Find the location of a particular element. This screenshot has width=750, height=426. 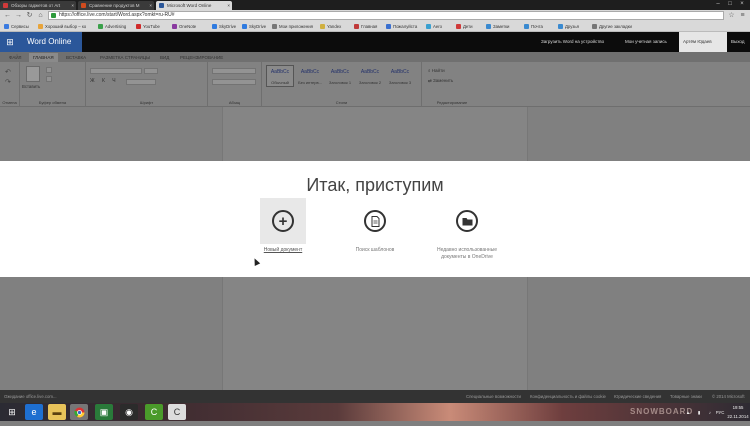

tab-file: ФАЙЛ is located at coordinates (15, 57).